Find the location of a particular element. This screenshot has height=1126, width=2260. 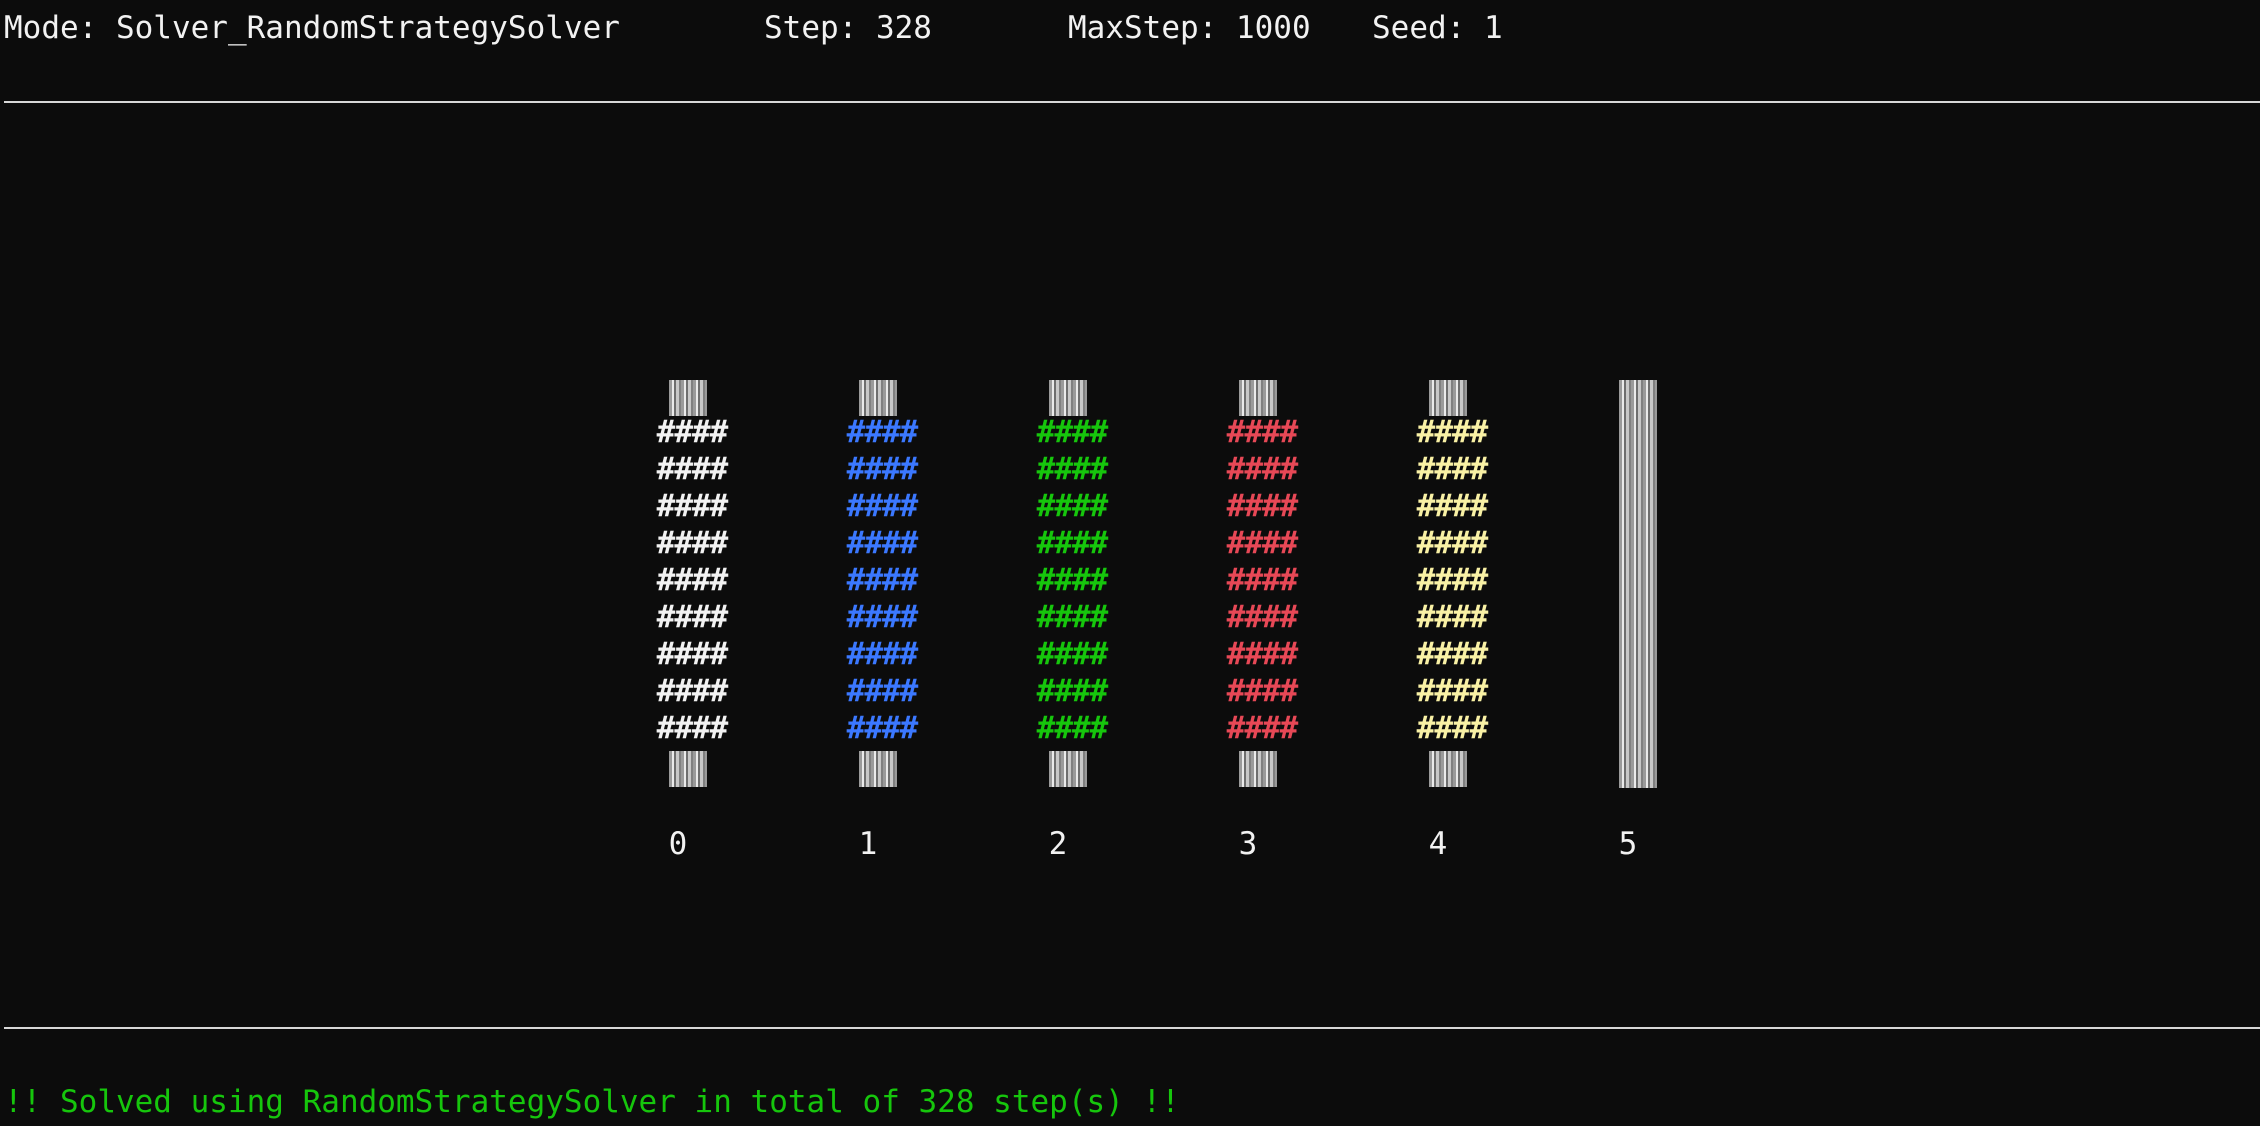

step-counter: Step: 328 is located at coordinates (848, 28).